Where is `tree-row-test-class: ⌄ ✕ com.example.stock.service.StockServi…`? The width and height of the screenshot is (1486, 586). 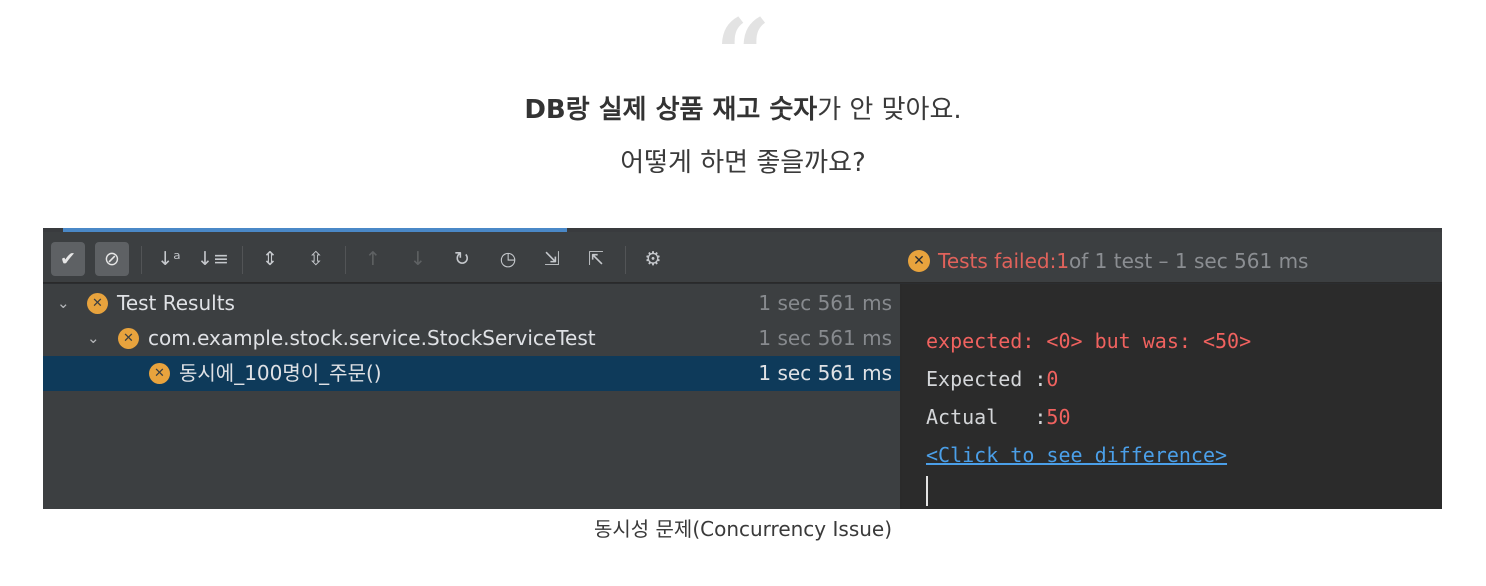 tree-row-test-class: ⌄ ✕ com.example.stock.service.StockServi… is located at coordinates (471, 338).